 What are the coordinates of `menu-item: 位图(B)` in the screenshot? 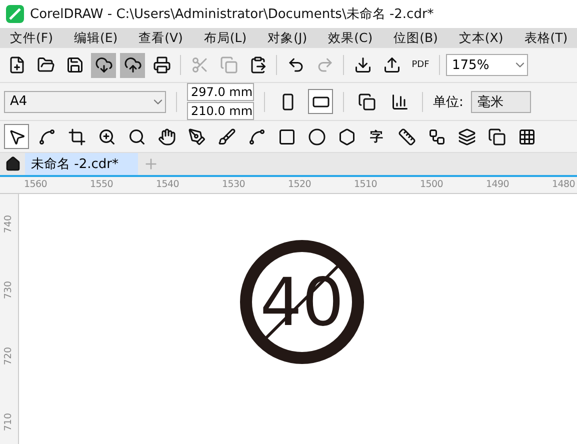 It's located at (416, 38).